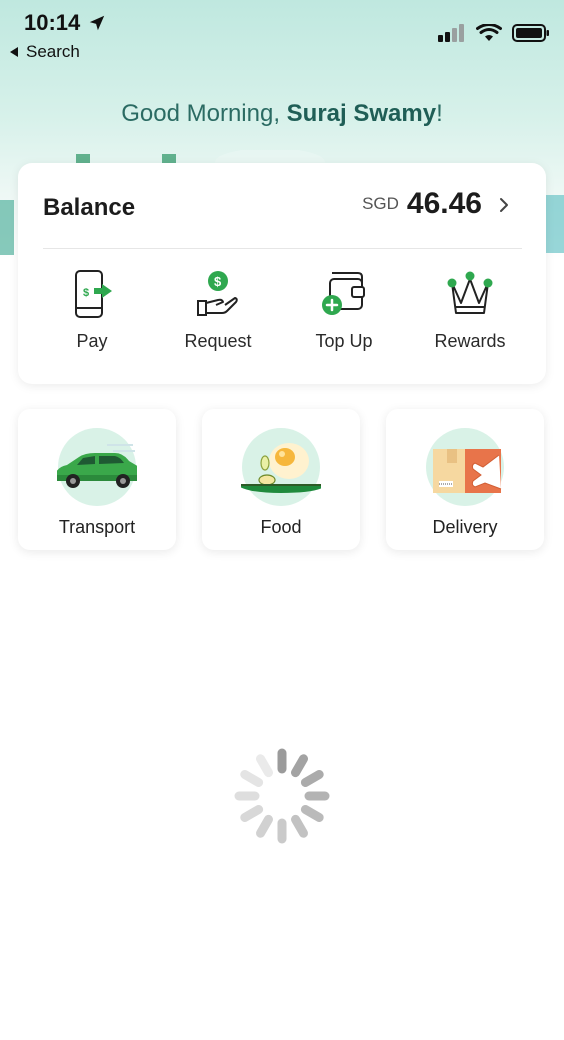 Image resolution: width=564 pixels, height=1040 pixels. I want to click on pay-label: Pay, so click(92, 341).